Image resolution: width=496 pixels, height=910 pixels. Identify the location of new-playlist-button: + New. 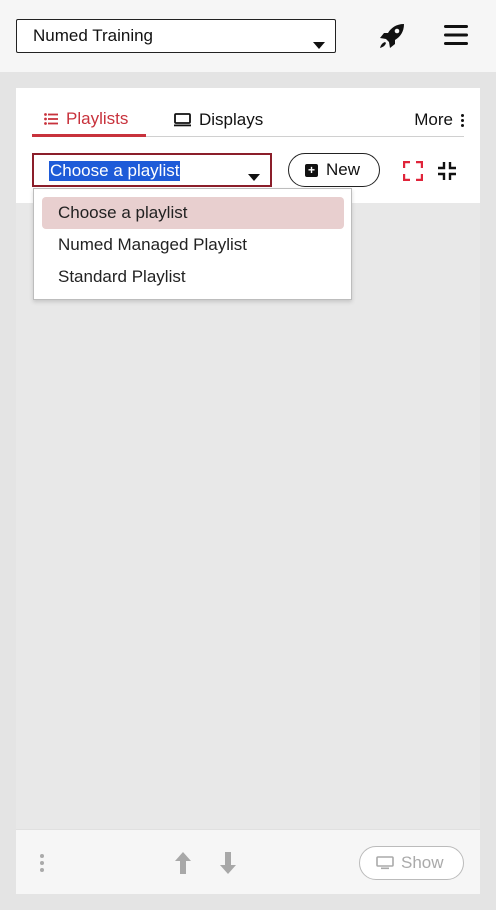
(334, 170).